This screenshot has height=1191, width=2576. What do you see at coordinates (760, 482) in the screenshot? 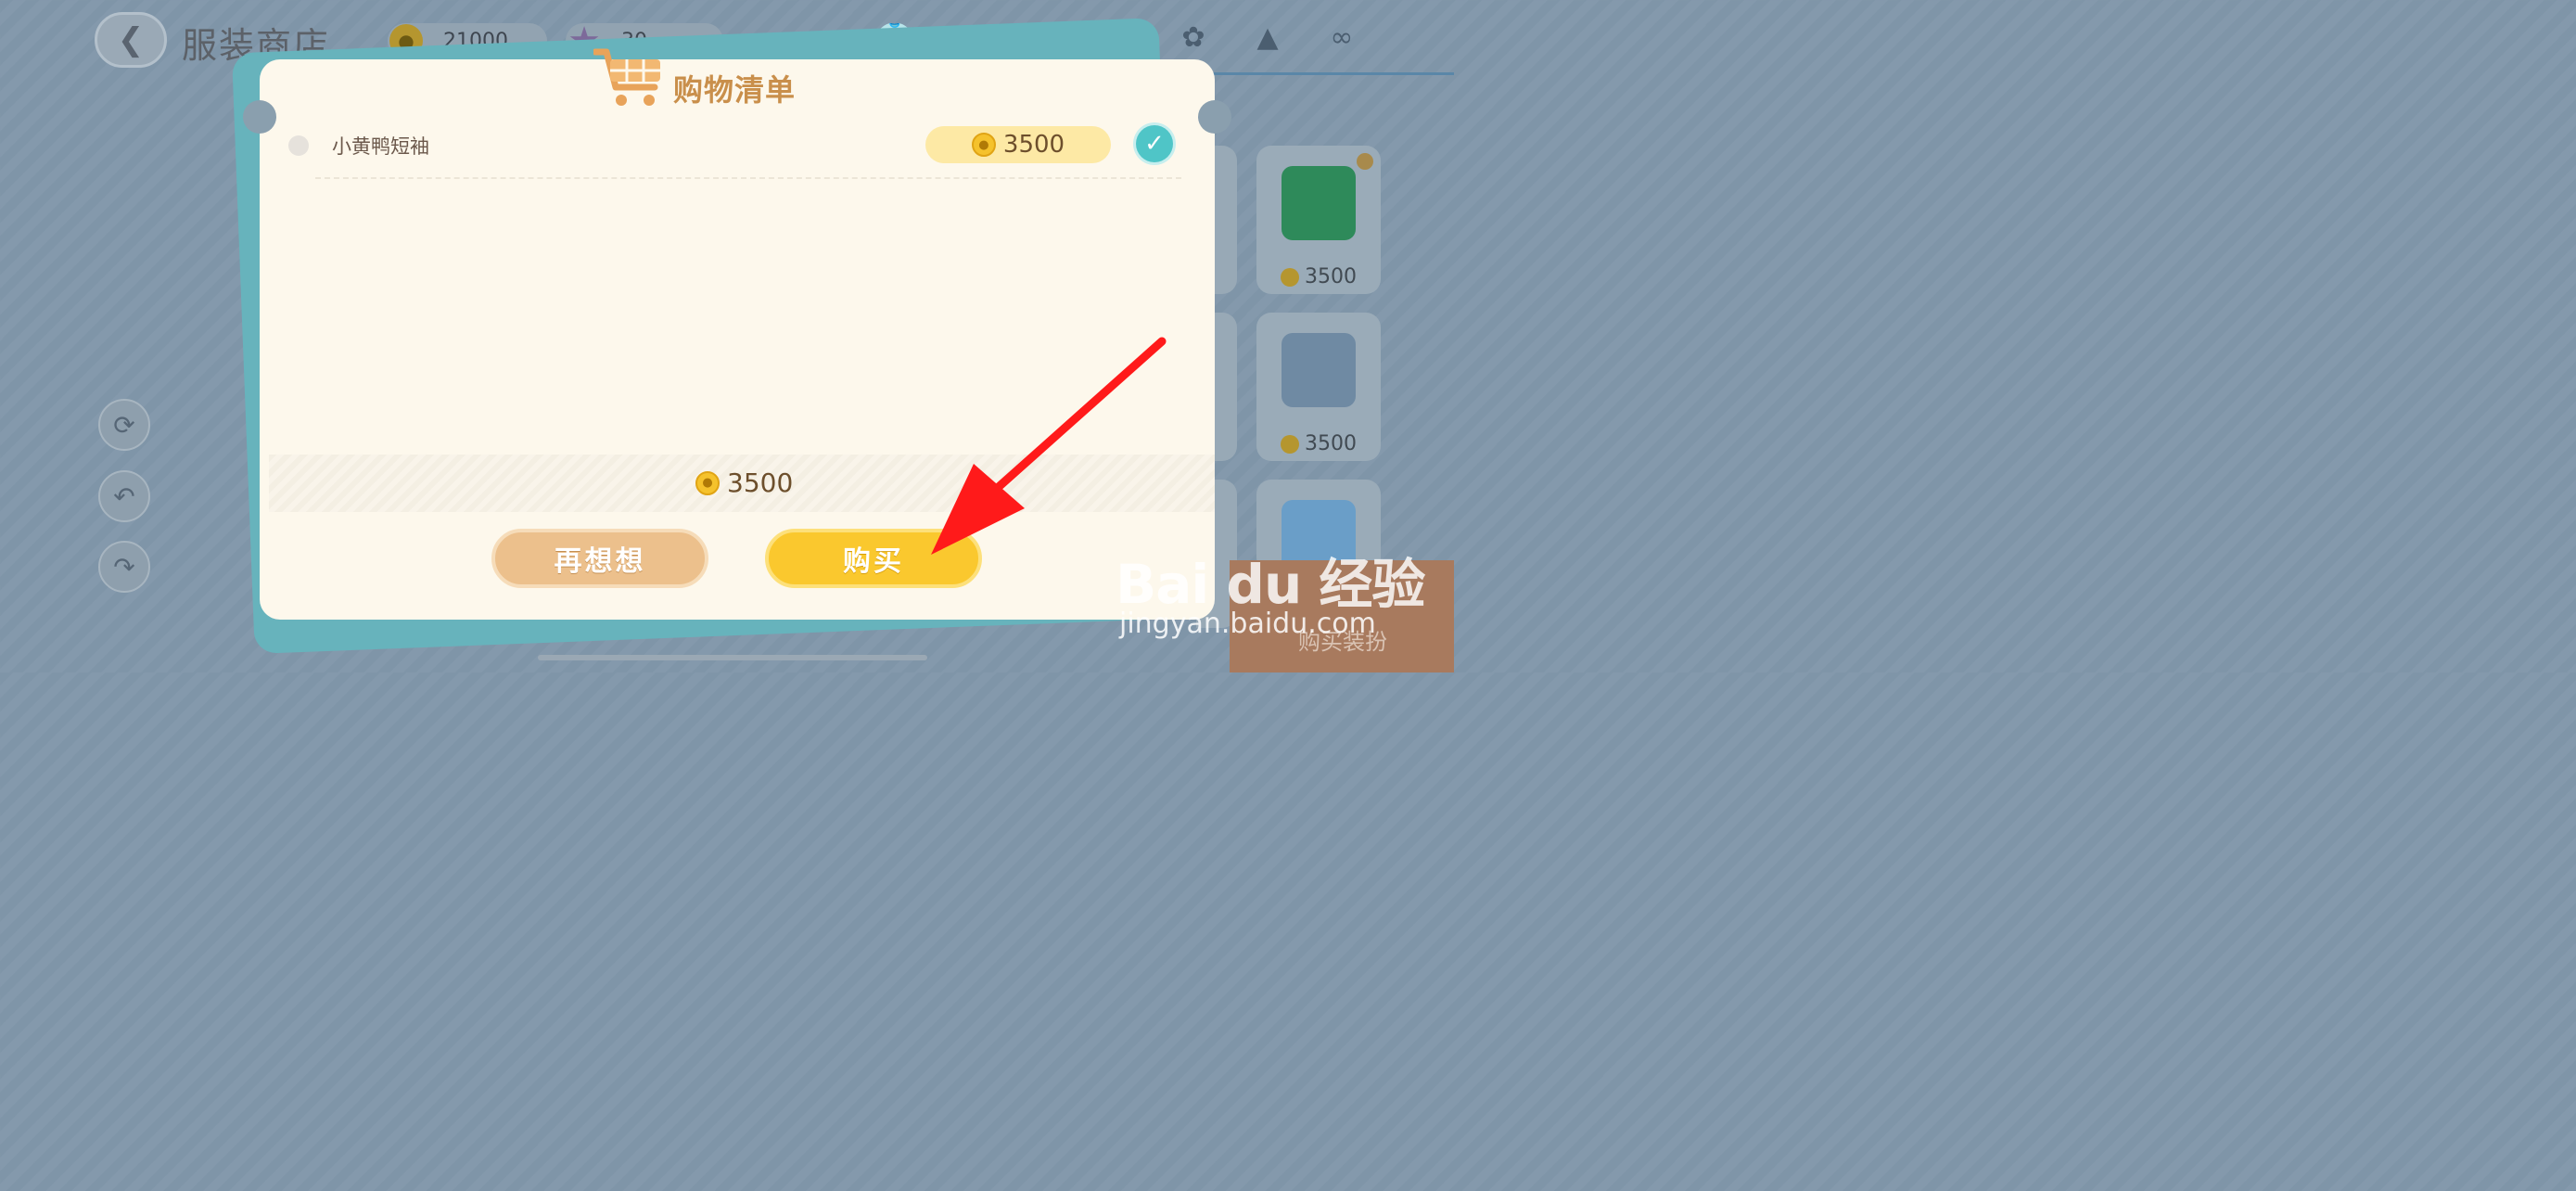
I see `total-price-value: 3500` at bounding box center [760, 482].